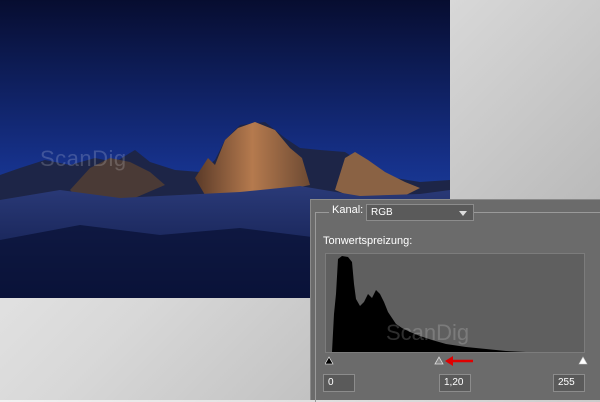 The height and width of the screenshot is (402, 600). Describe the element at coordinates (428, 332) in the screenshot. I see `histogram-watermark: ScanDig` at that location.